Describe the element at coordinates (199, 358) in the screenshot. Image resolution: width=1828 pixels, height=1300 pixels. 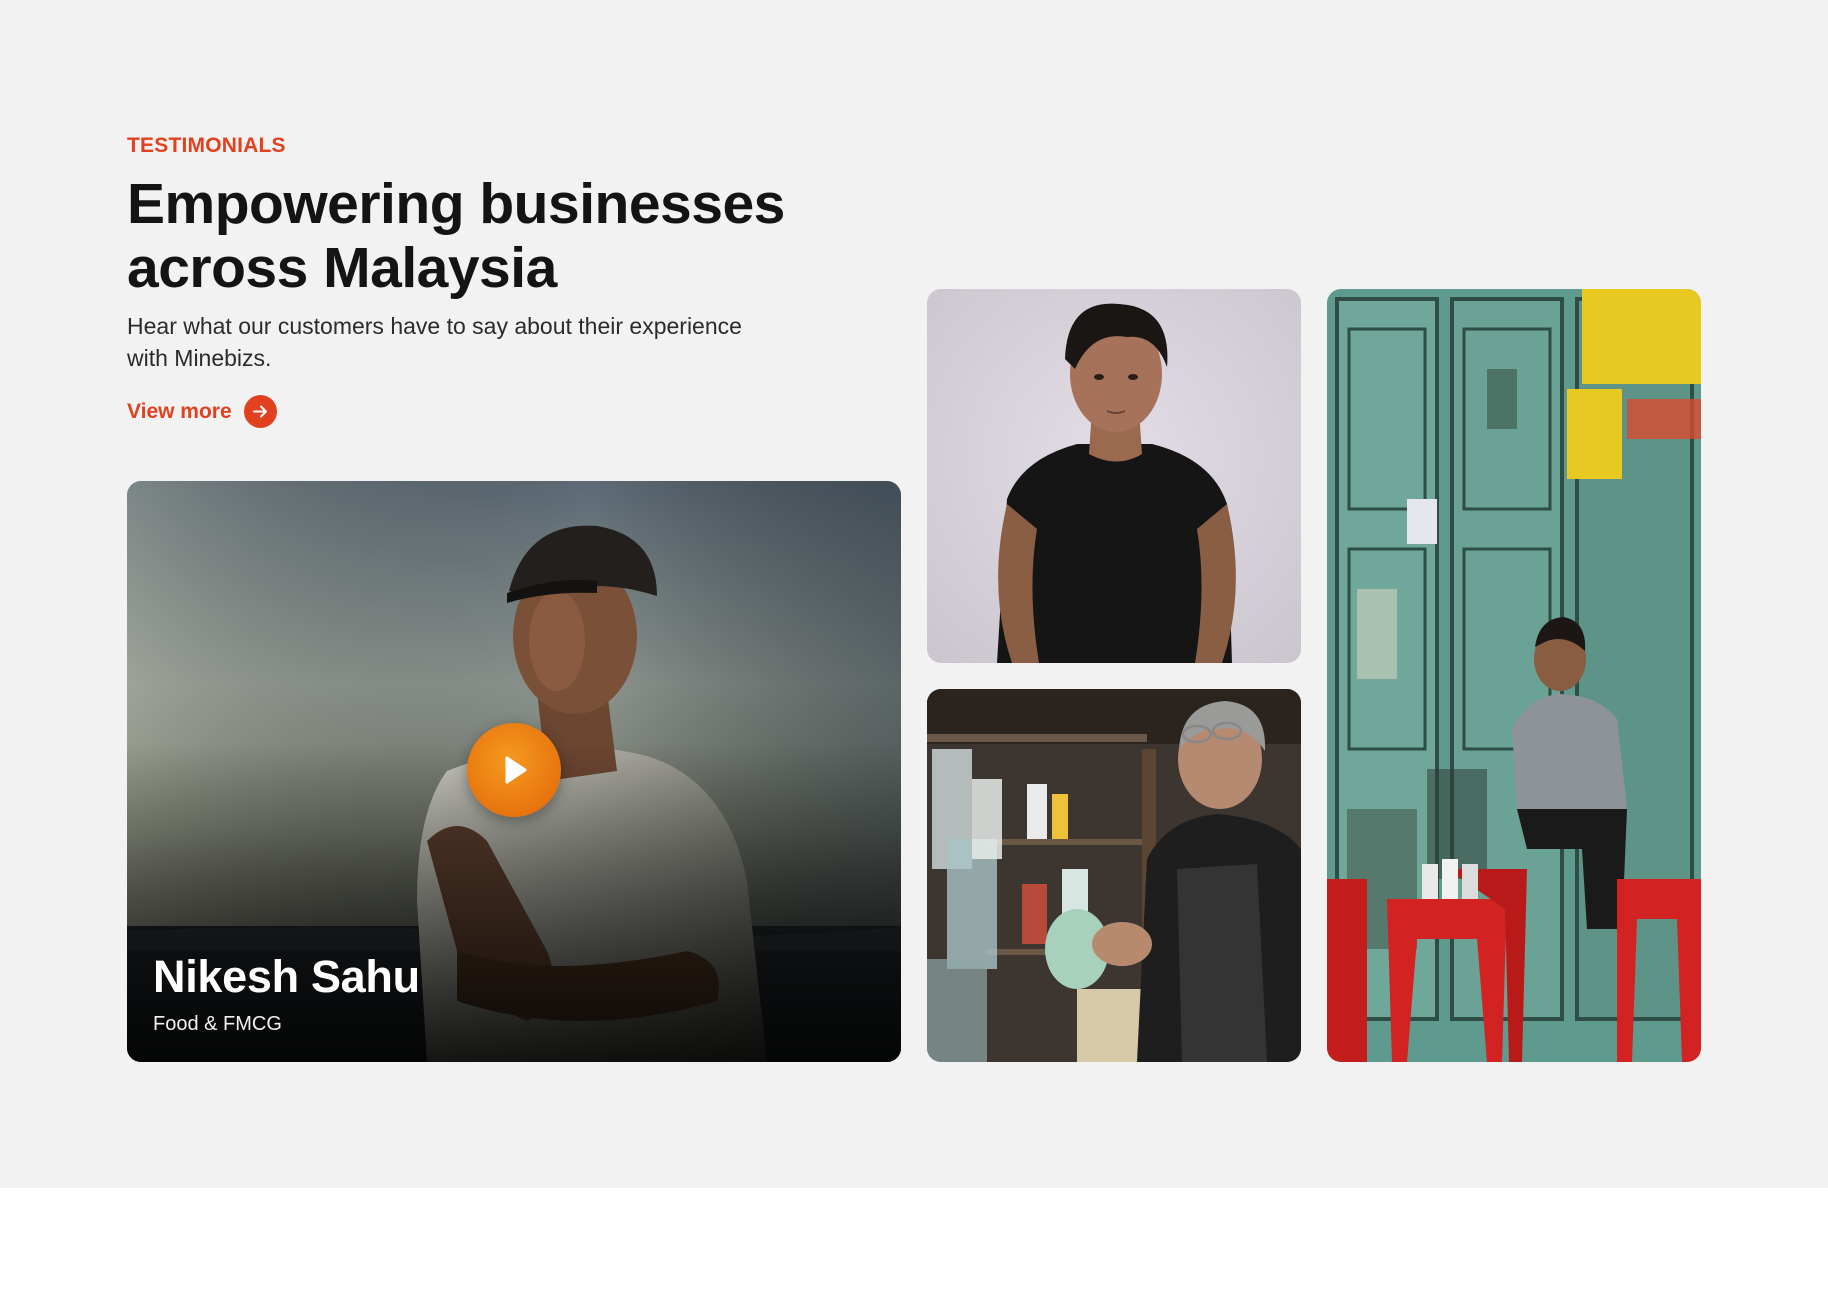
I see `description-line-2: with Minebizs.` at that location.